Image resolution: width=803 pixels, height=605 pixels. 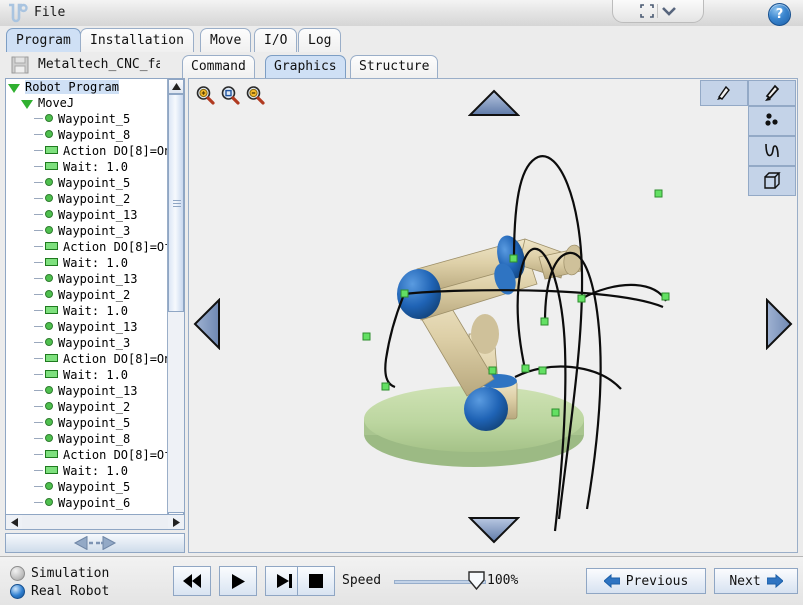 I want to click on waypoints-dots-icon, so click(x=771, y=119).